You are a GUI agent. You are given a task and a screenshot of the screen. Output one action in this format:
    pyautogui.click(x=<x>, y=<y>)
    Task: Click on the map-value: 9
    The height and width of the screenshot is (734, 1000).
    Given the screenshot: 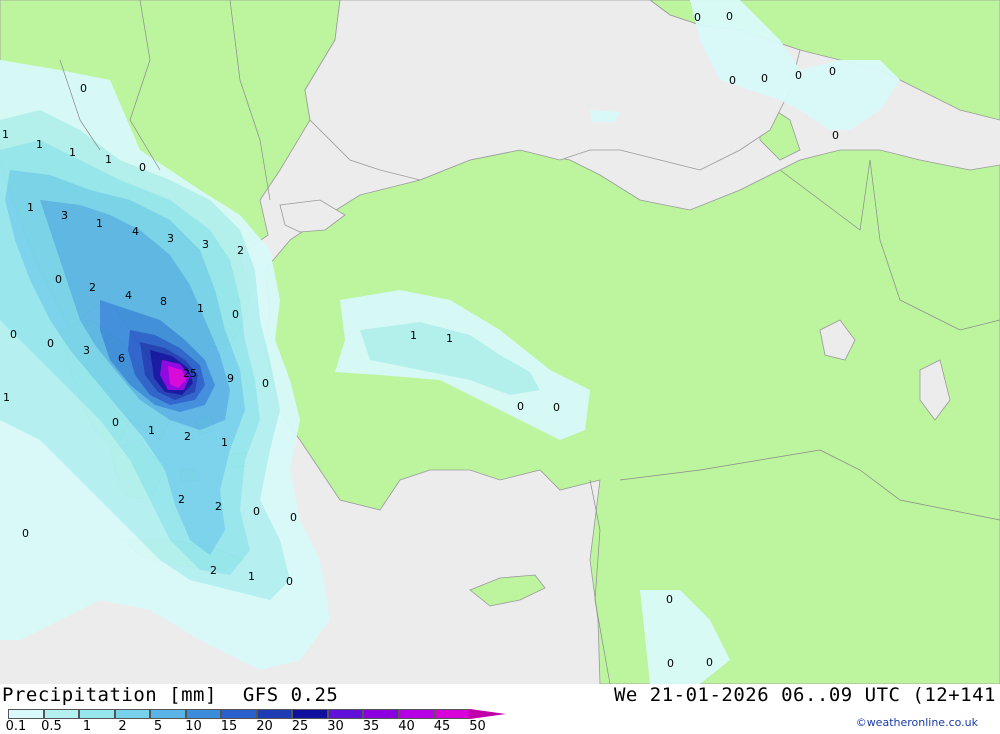 What is the action you would take?
    pyautogui.click(x=230, y=378)
    